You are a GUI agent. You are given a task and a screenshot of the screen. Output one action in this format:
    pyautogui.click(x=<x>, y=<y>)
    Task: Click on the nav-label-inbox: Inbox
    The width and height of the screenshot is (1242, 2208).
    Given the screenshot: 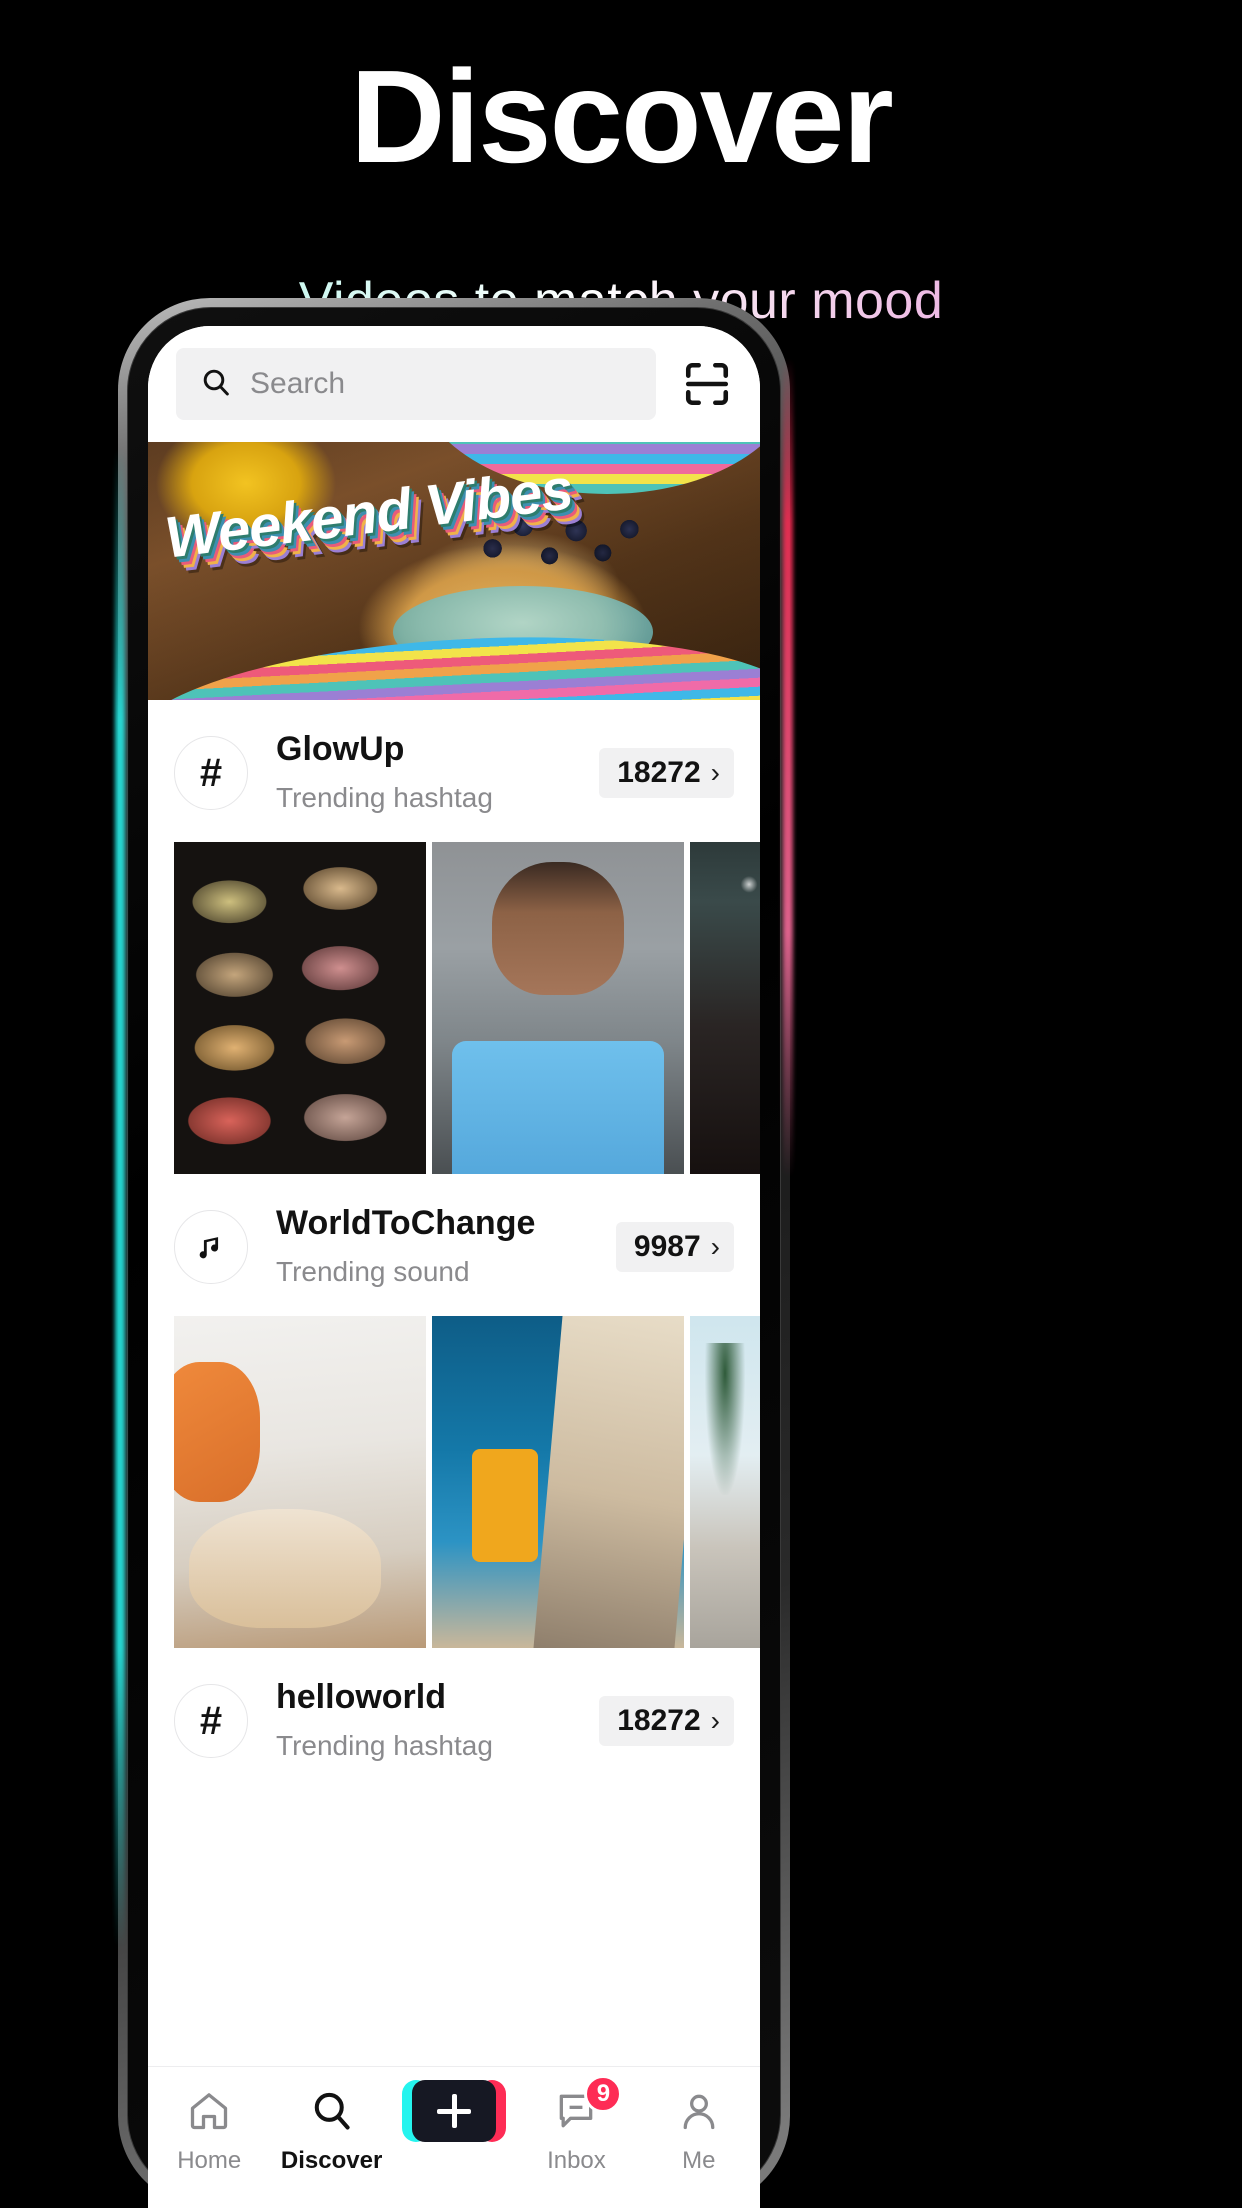 What is the action you would take?
    pyautogui.click(x=576, y=2160)
    